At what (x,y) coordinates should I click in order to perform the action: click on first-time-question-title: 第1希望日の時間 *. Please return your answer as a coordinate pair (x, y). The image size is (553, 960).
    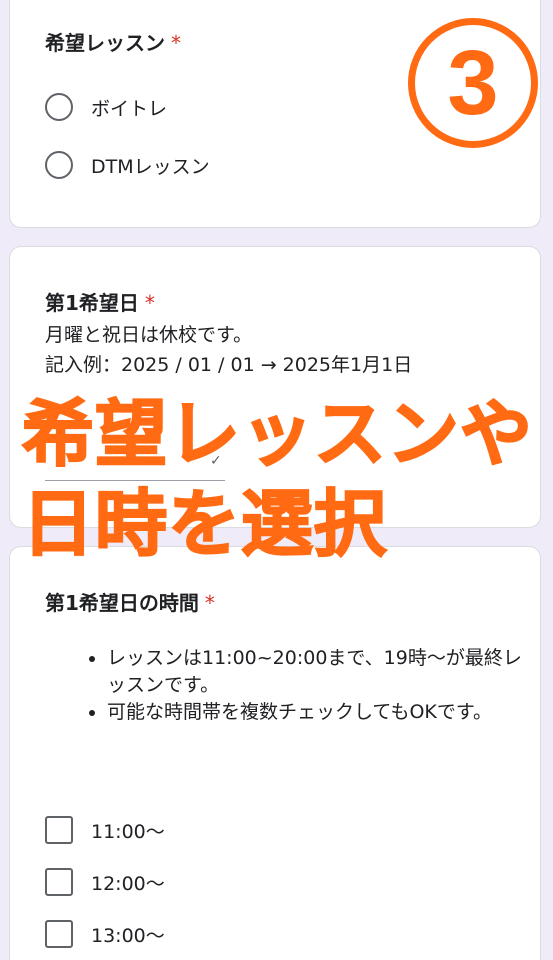
    Looking at the image, I should click on (130, 601).